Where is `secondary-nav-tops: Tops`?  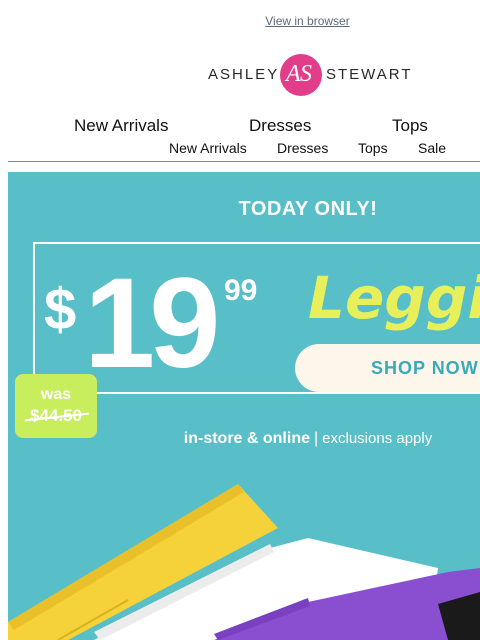
secondary-nav-tops: Tops is located at coordinates (373, 148).